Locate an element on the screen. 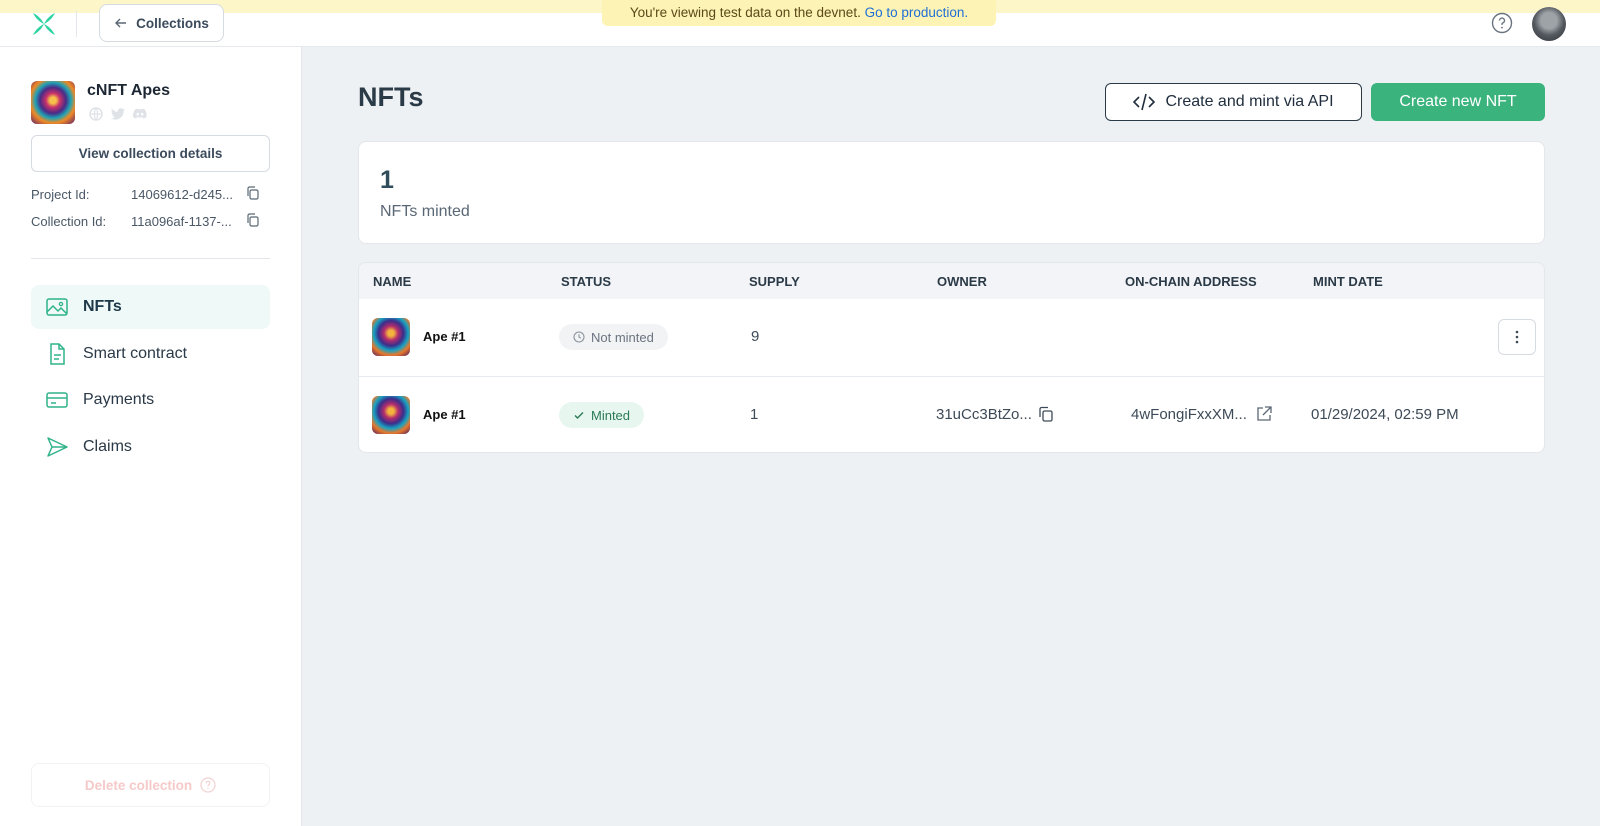  supply-value: 1 is located at coordinates (754, 414).